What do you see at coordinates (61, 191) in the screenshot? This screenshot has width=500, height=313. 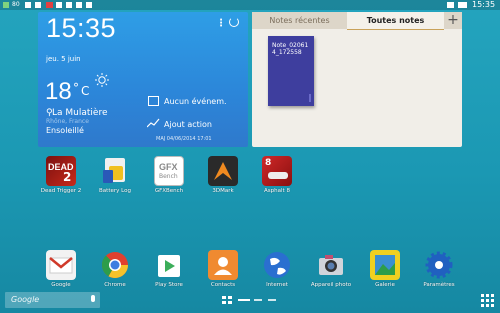 I see `app-label: Dead Trigger 2` at bounding box center [61, 191].